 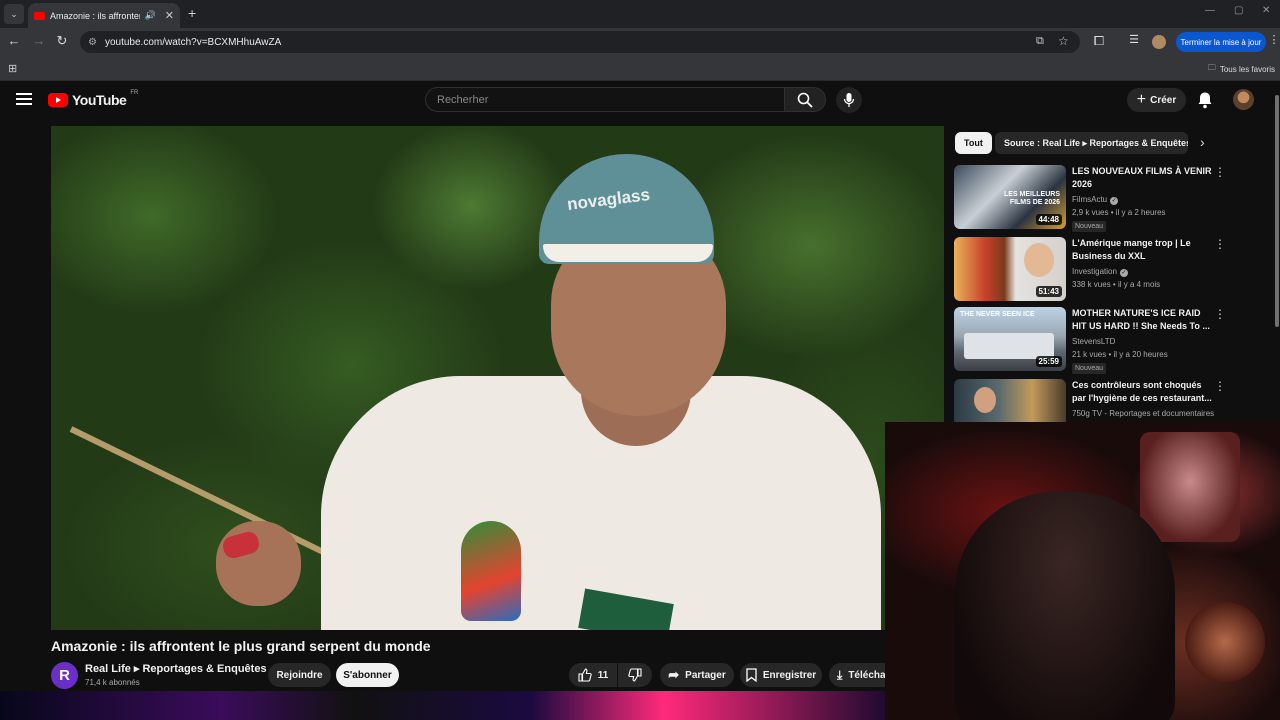 What do you see at coordinates (1048, 361) in the screenshot?
I see `duration-badge: 25:59` at bounding box center [1048, 361].